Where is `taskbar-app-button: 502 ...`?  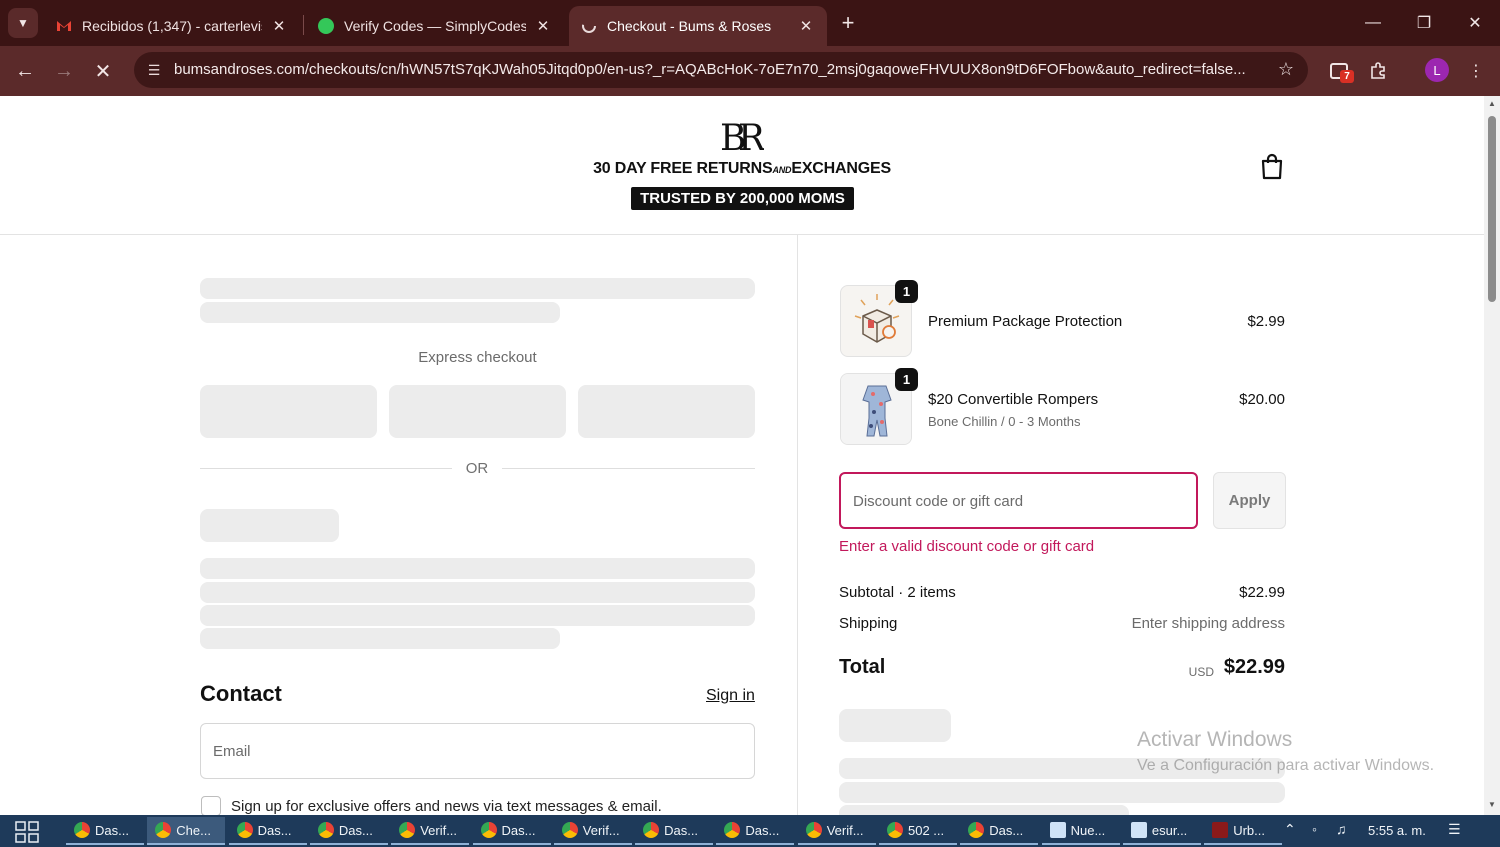
taskbar-app-button: 502 ... is located at coordinates (918, 831).